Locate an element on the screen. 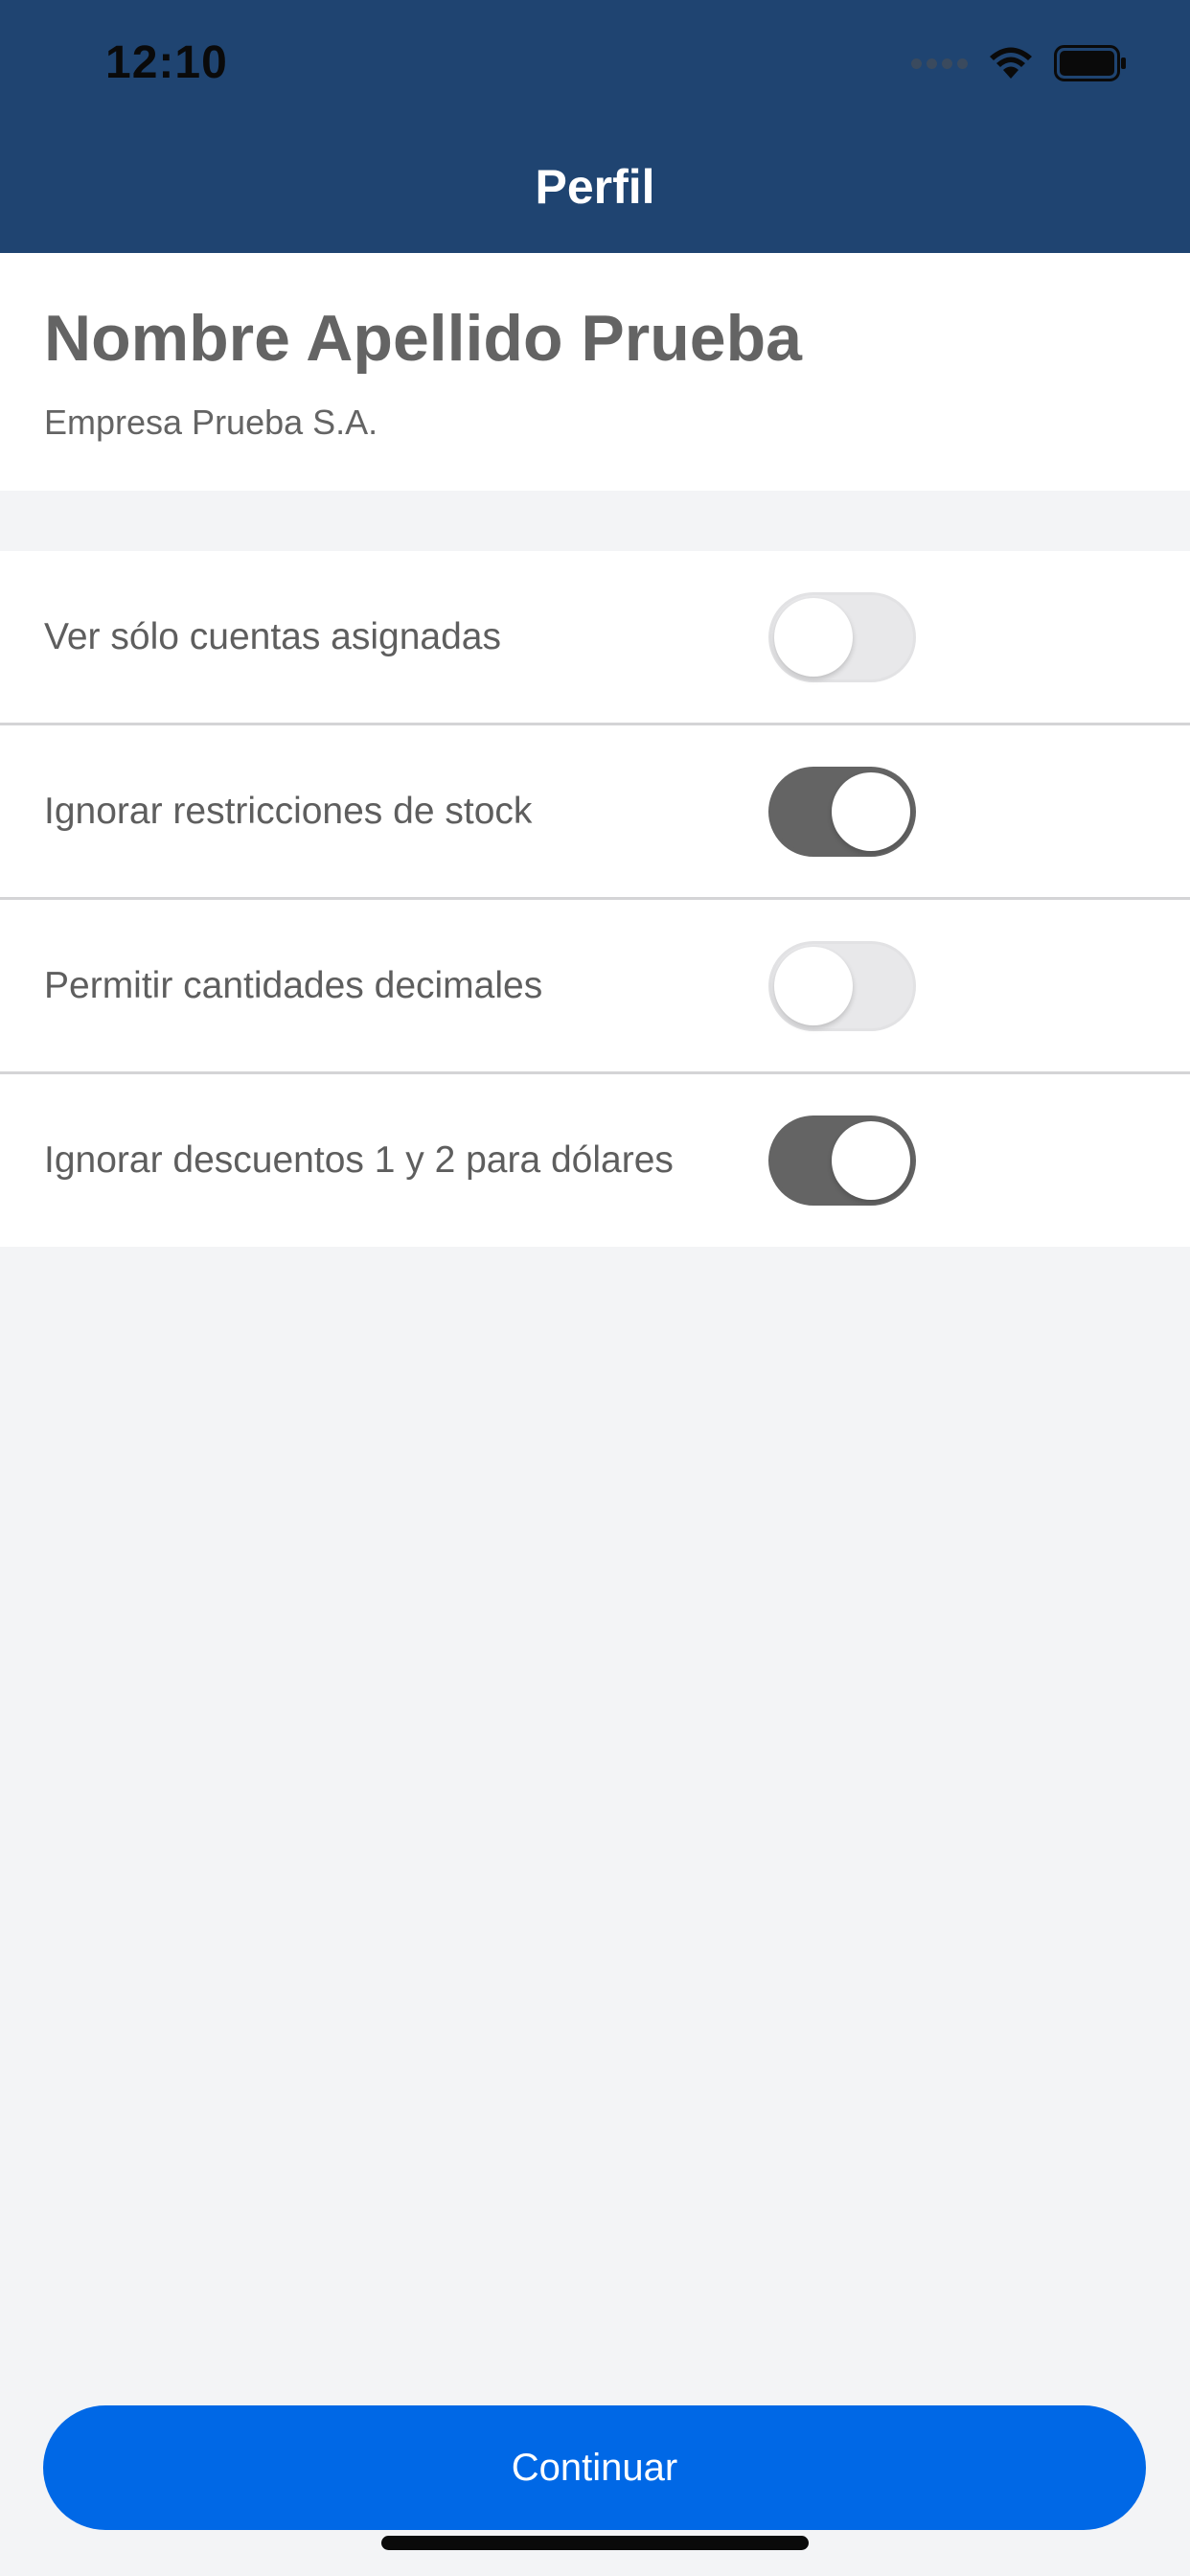  navigation-header: 12:10 Perfil is located at coordinates (595, 126).